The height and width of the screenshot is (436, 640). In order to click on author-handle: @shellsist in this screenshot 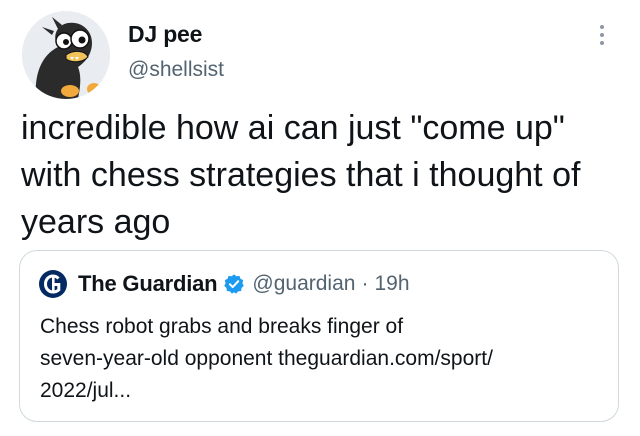, I will do `click(176, 70)`.